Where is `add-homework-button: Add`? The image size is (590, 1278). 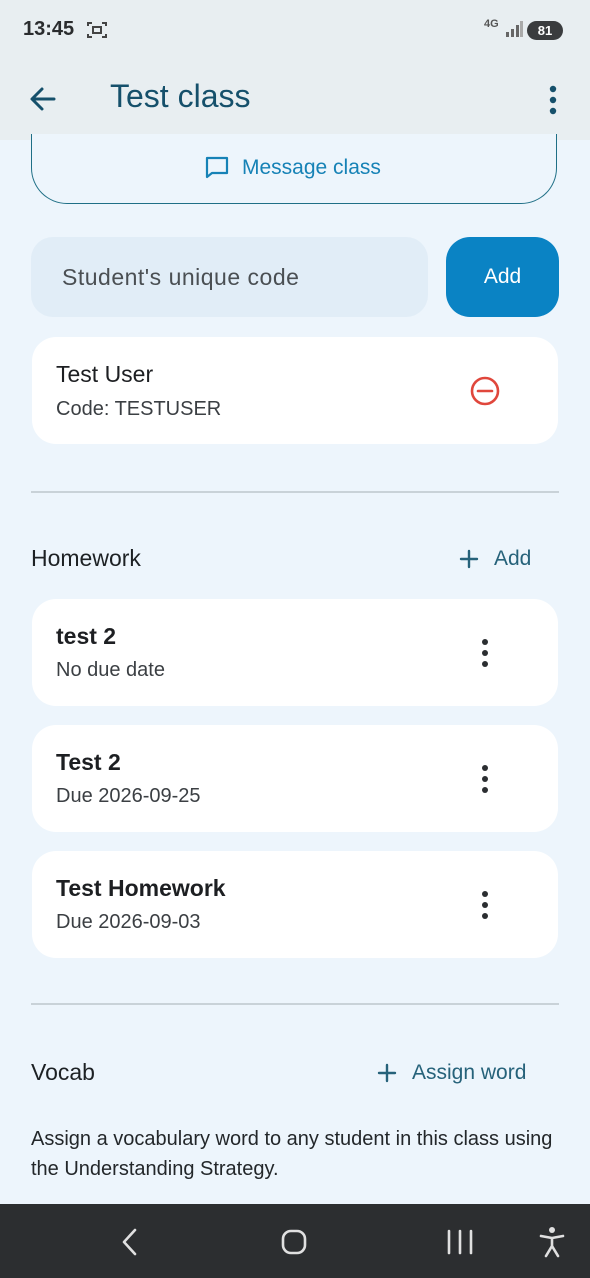
add-homework-button: Add is located at coordinates (494, 559).